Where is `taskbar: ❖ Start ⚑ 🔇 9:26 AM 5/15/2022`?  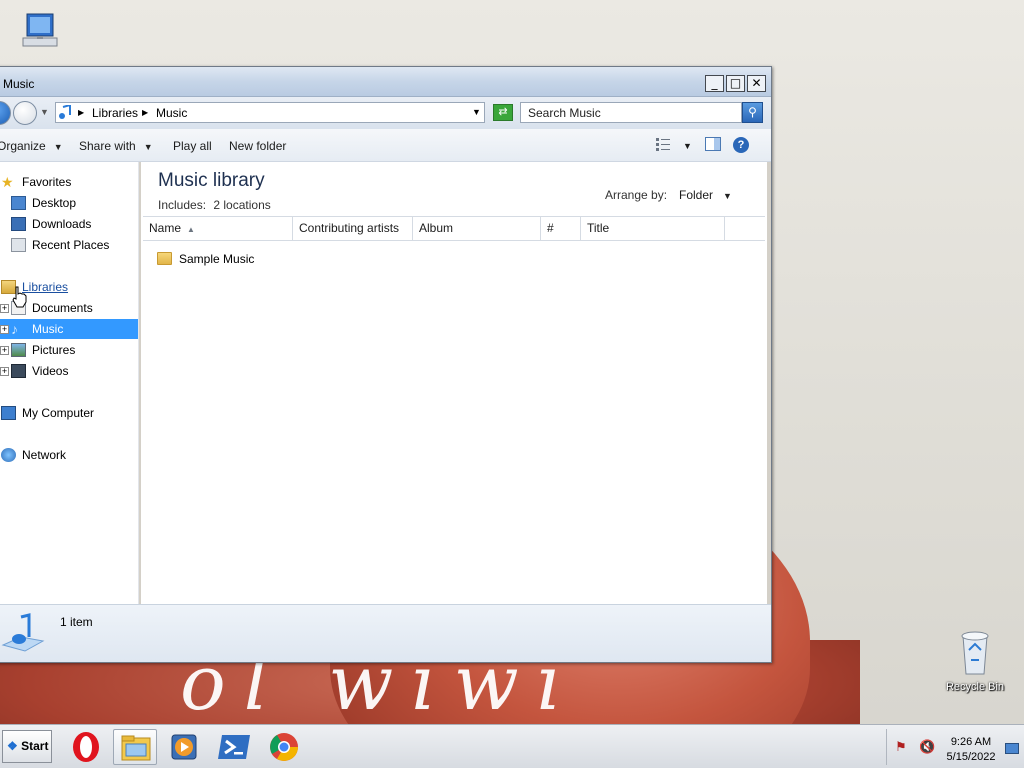
taskbar: ❖ Start ⚑ 🔇 9:26 AM 5/15/2022 is located at coordinates (512, 746).